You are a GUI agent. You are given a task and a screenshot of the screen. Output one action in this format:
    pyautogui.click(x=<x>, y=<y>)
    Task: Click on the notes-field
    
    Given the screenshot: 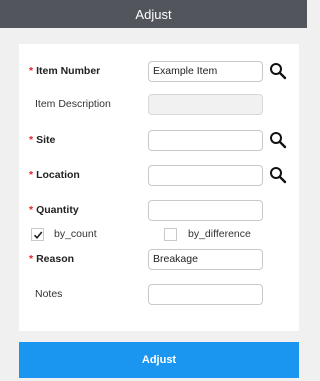 What is the action you would take?
    pyautogui.click(x=205, y=294)
    